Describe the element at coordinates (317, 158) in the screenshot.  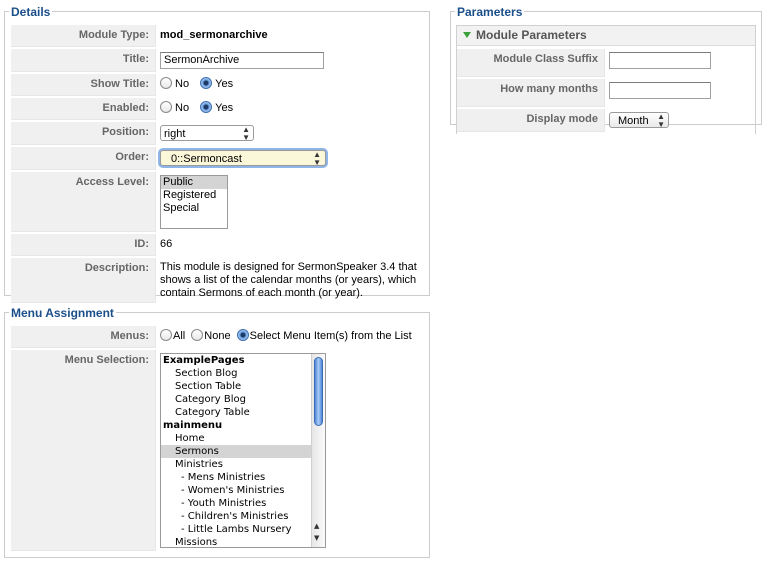
I see `order-dropdown-icon: ▲ ▼` at that location.